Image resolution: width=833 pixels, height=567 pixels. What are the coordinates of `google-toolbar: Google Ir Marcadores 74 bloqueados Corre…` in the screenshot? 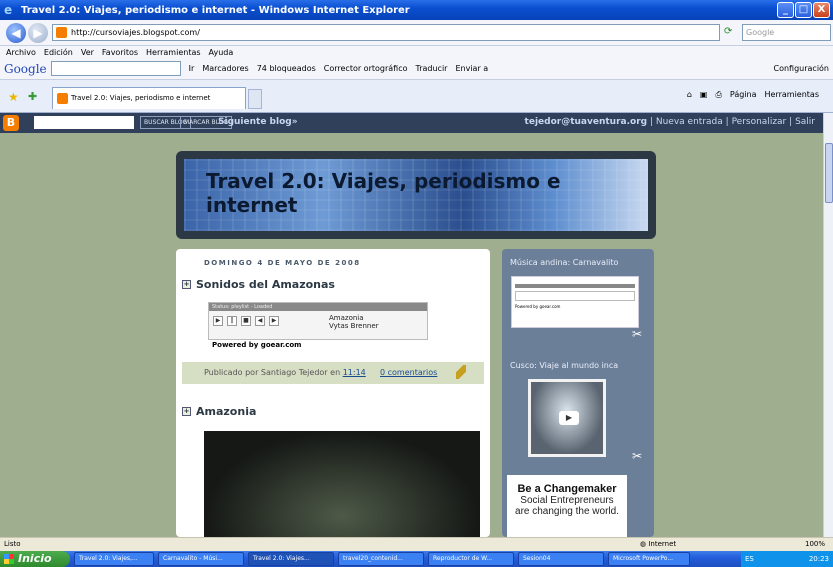 It's located at (416, 69).